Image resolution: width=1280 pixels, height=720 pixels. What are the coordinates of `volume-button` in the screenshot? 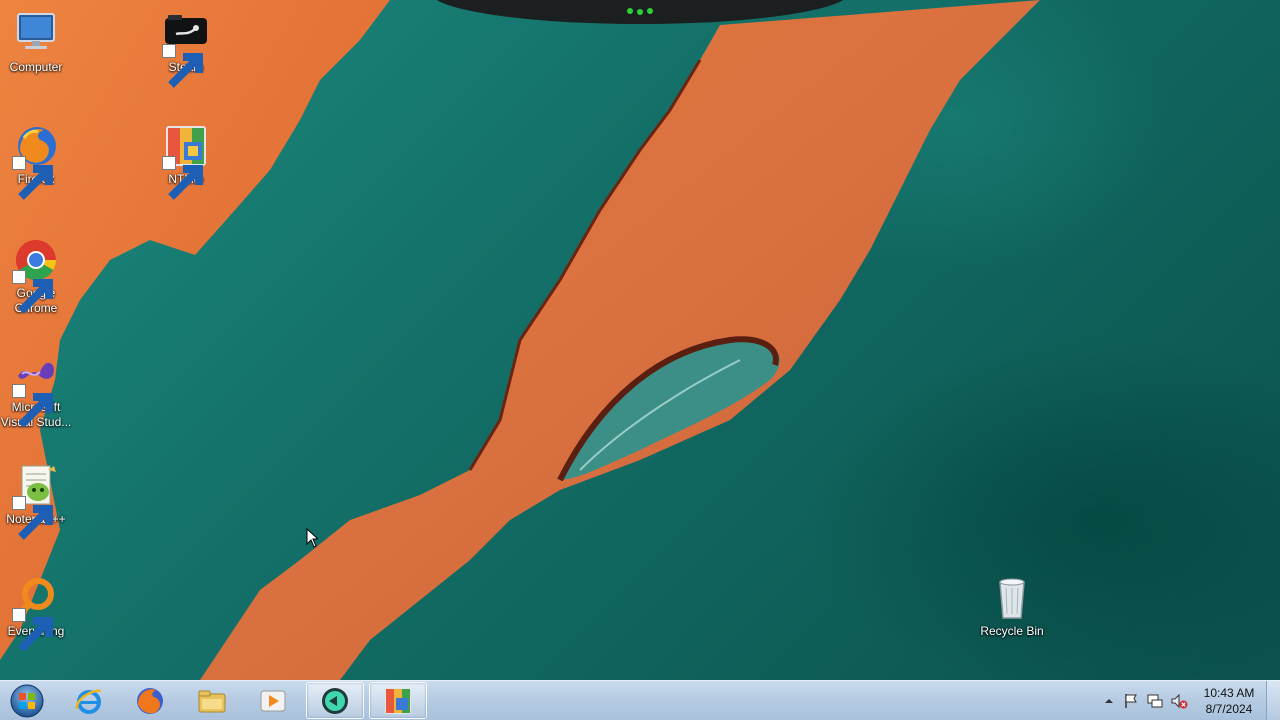 It's located at (1179, 701).